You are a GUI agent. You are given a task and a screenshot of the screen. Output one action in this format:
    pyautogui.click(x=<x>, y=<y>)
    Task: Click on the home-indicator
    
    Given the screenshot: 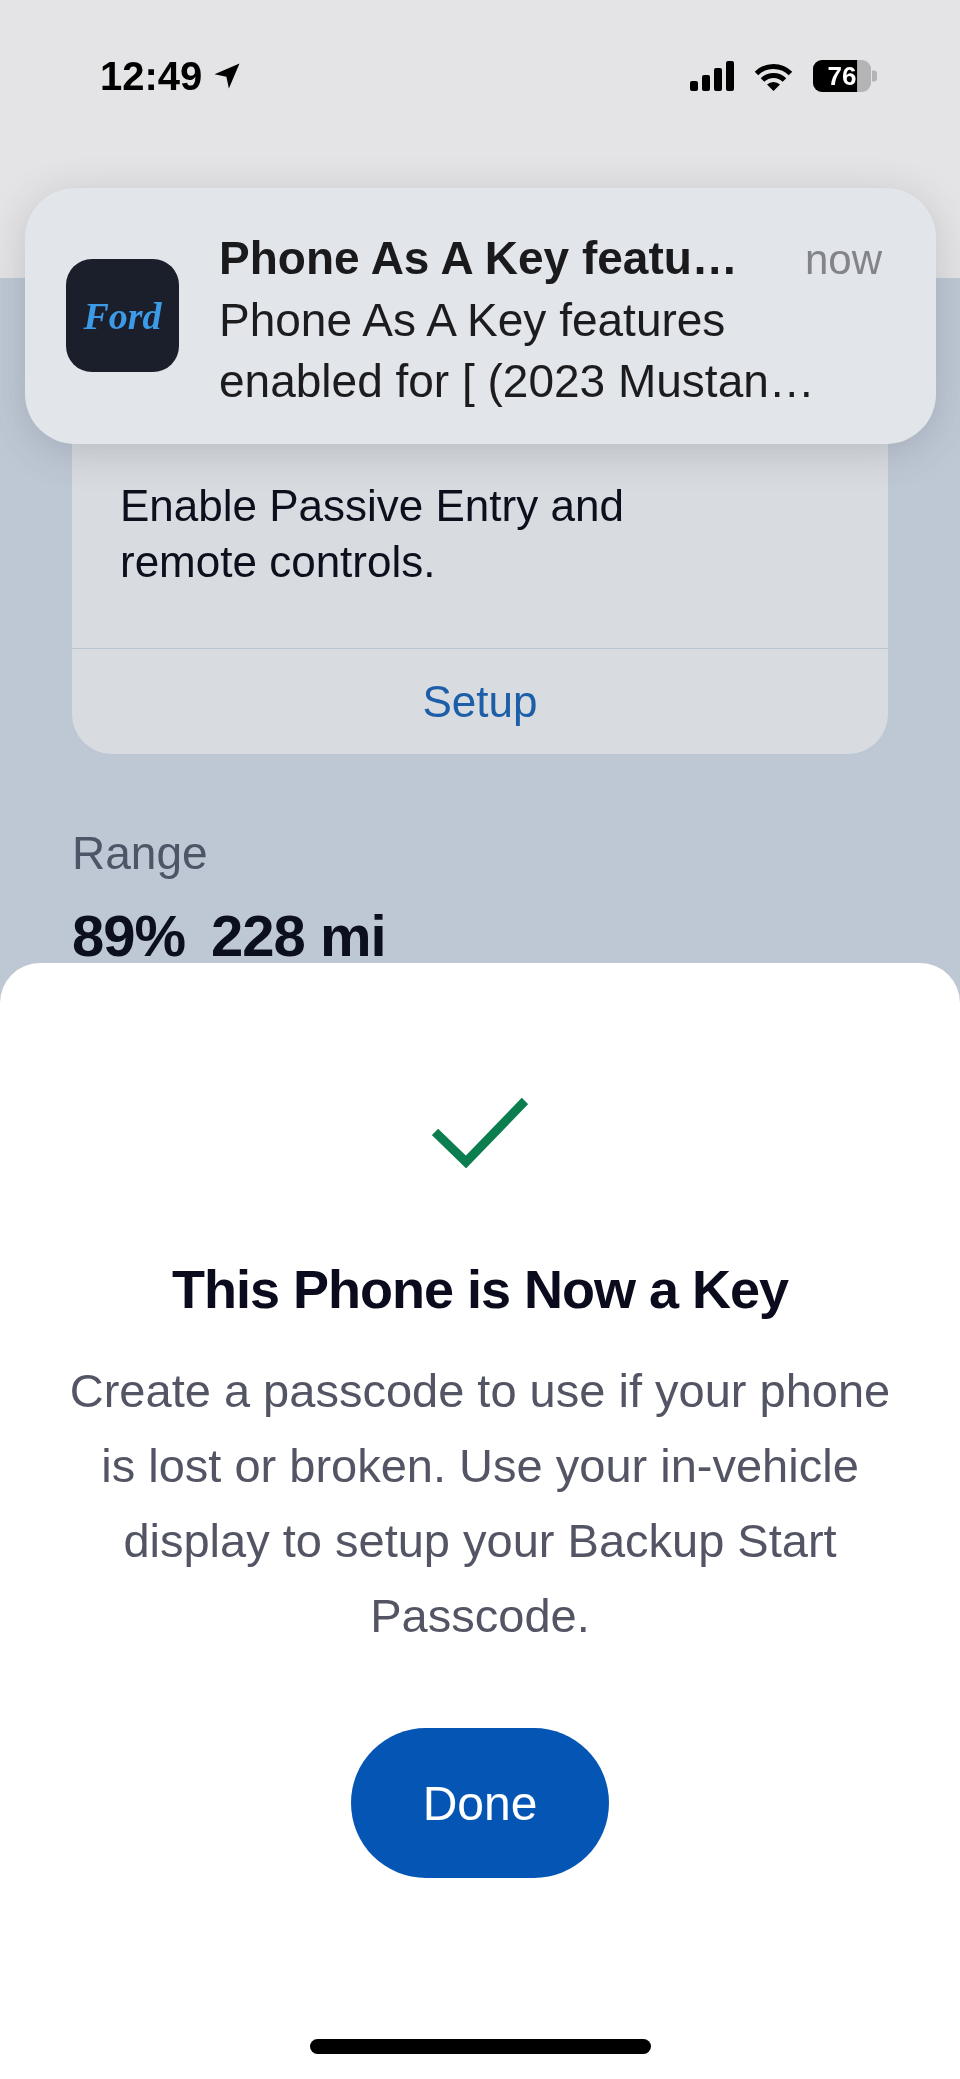 What is the action you would take?
    pyautogui.click(x=480, y=2046)
    